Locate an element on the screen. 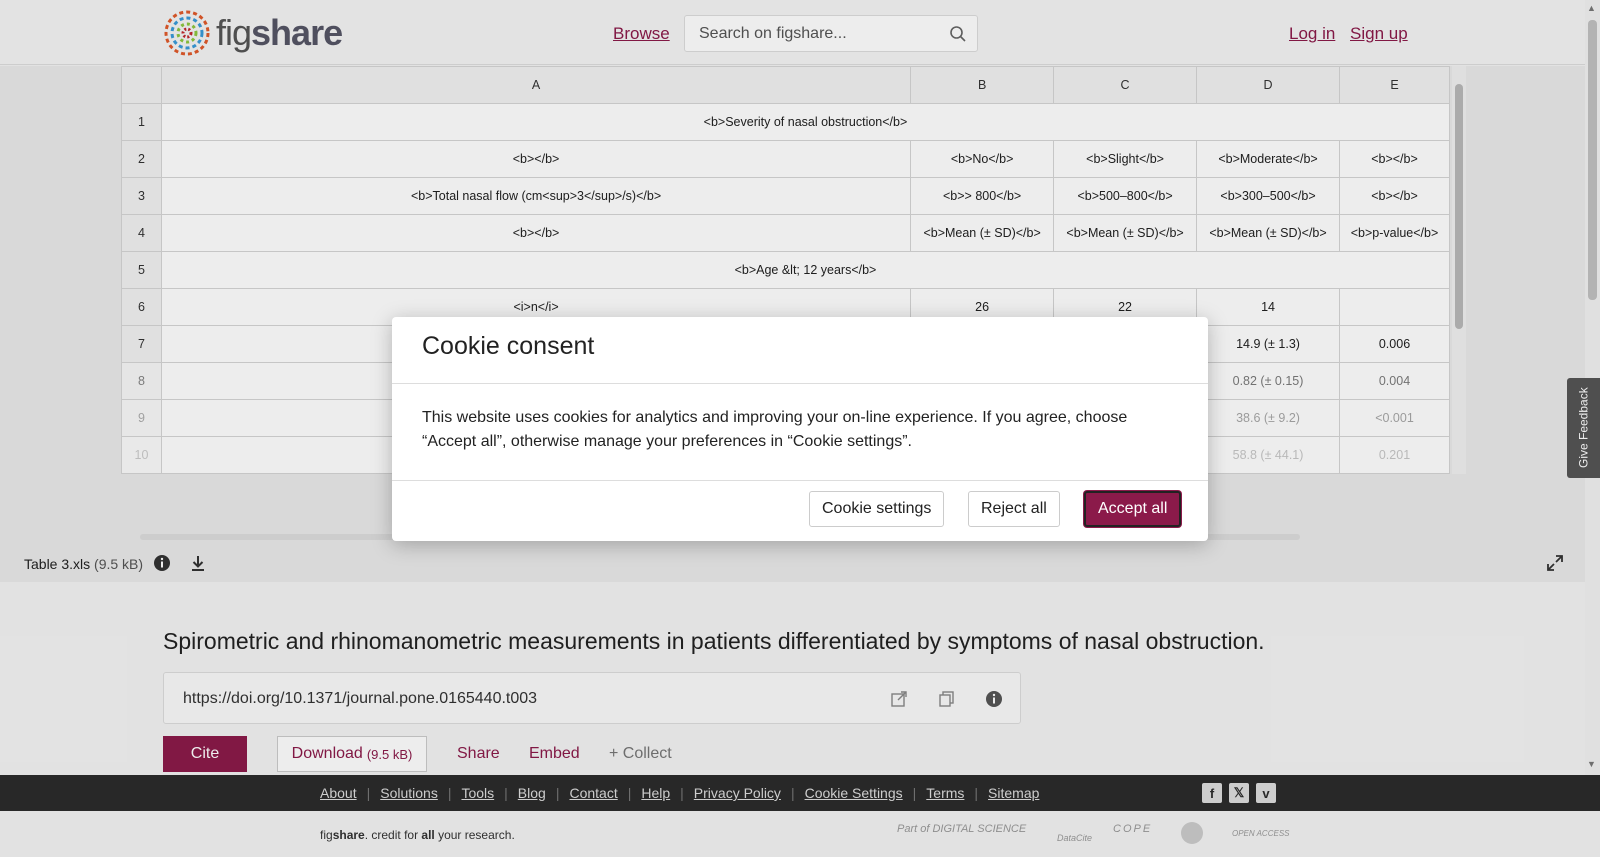  reject-all-button: Reject all is located at coordinates (1014, 509).